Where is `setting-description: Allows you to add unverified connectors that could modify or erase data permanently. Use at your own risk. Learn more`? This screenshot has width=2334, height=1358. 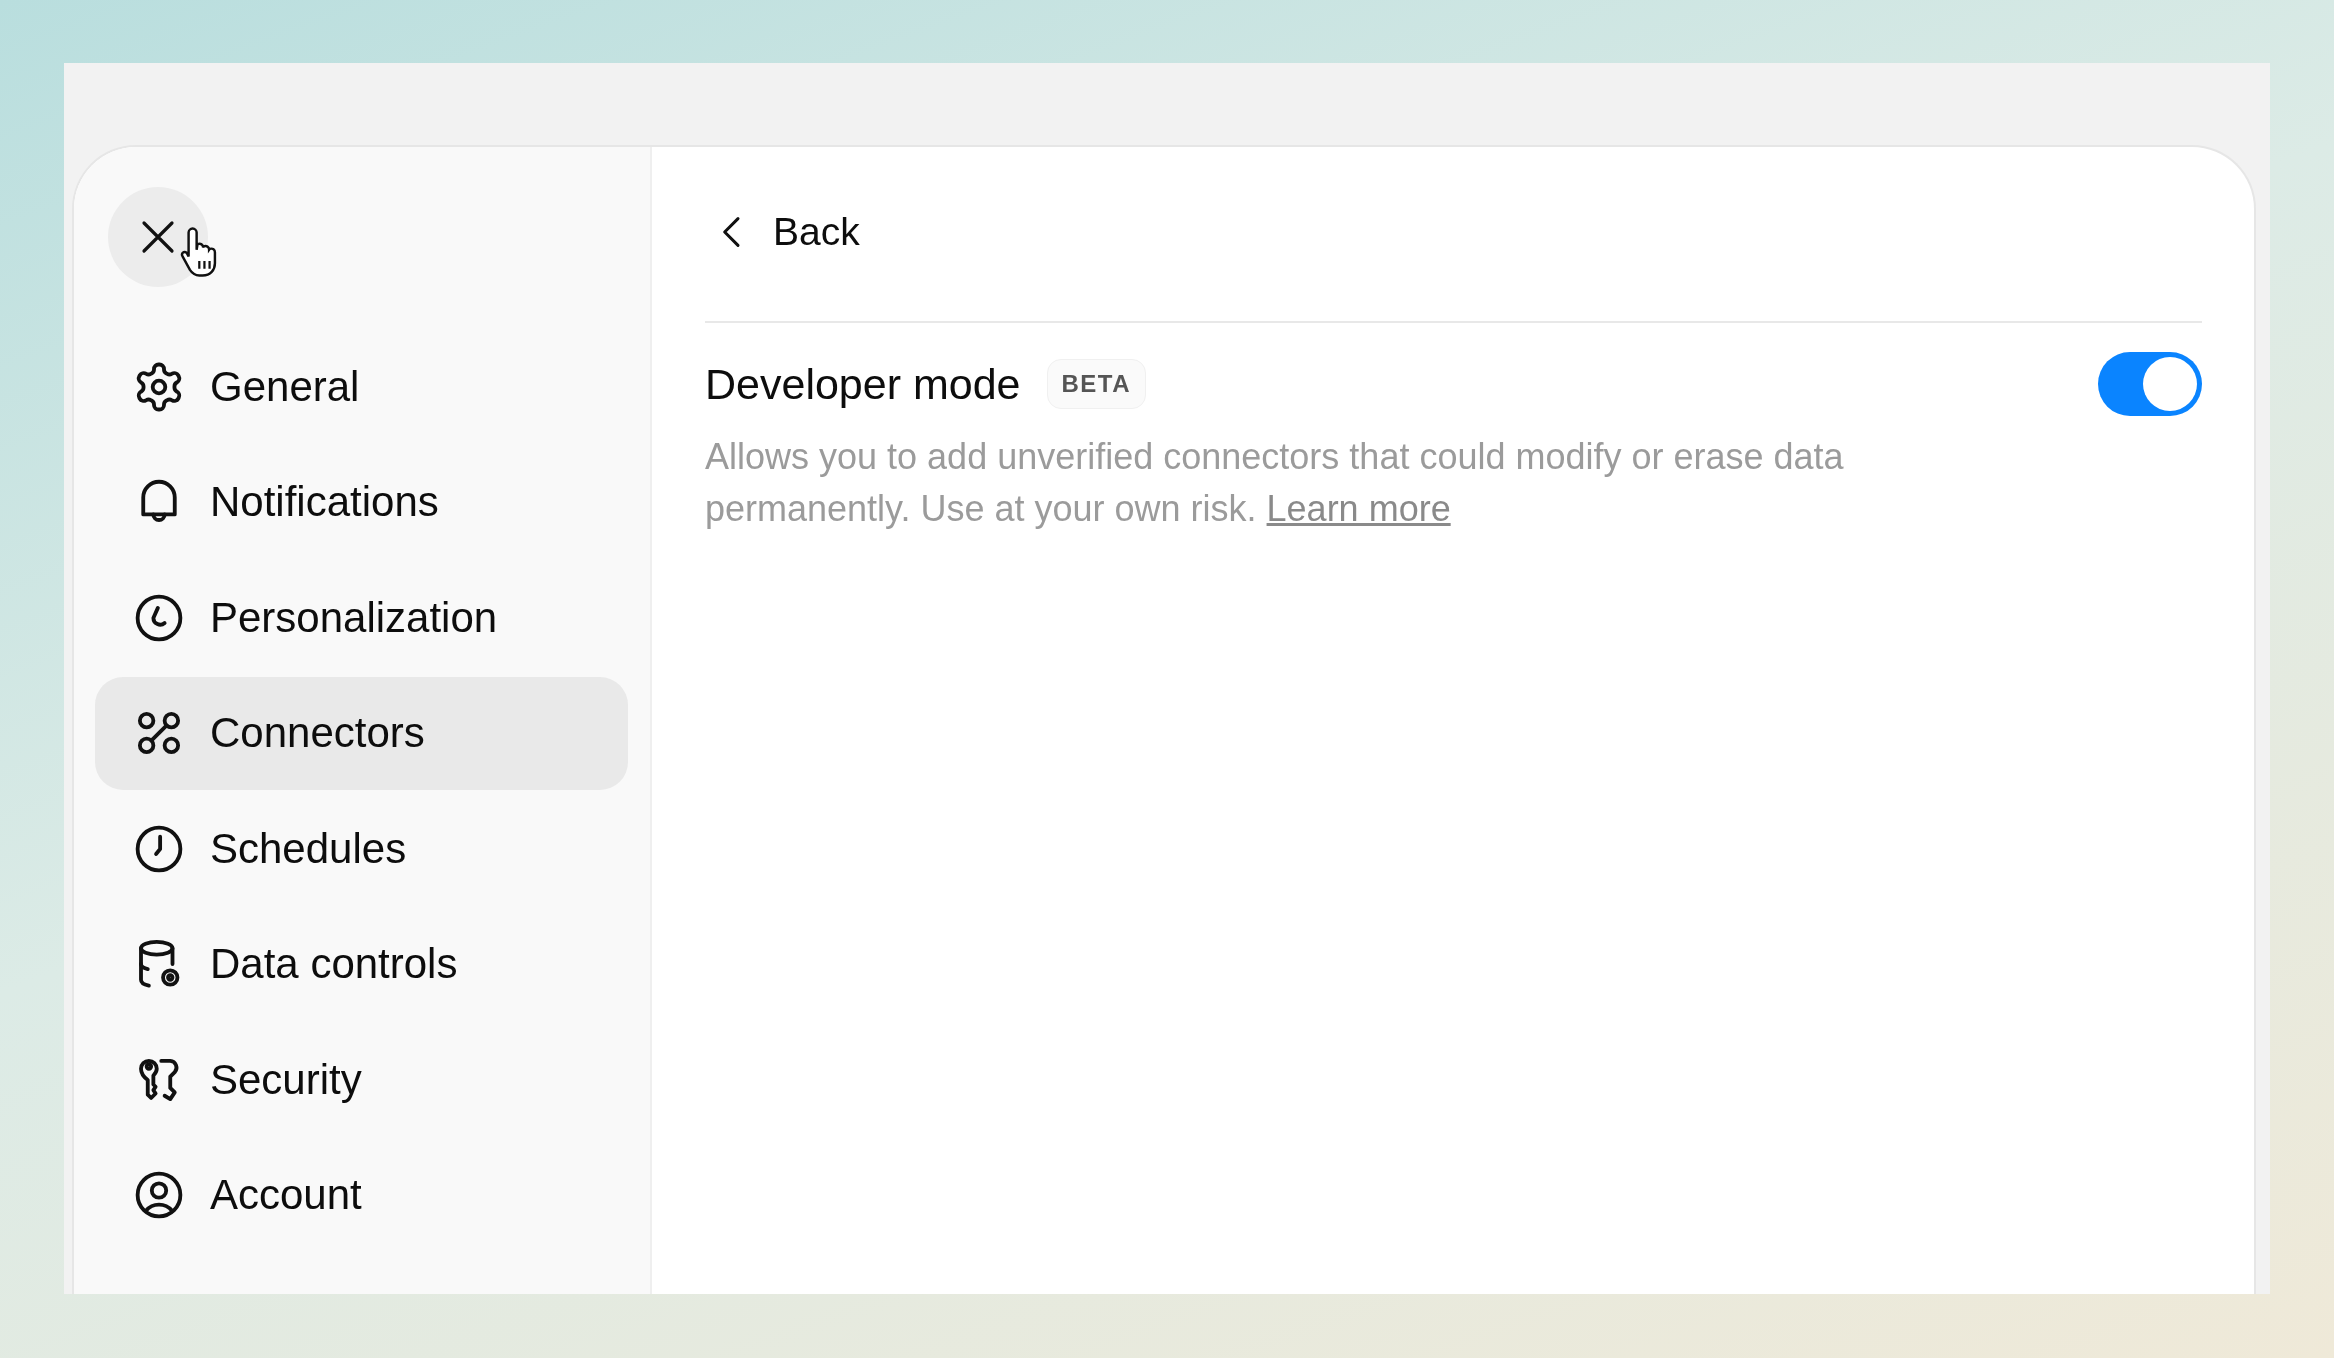 setting-description: Allows you to add unverified connectors that could modify or erase data permanently. Use at your own risk. Learn more is located at coordinates (1275, 483).